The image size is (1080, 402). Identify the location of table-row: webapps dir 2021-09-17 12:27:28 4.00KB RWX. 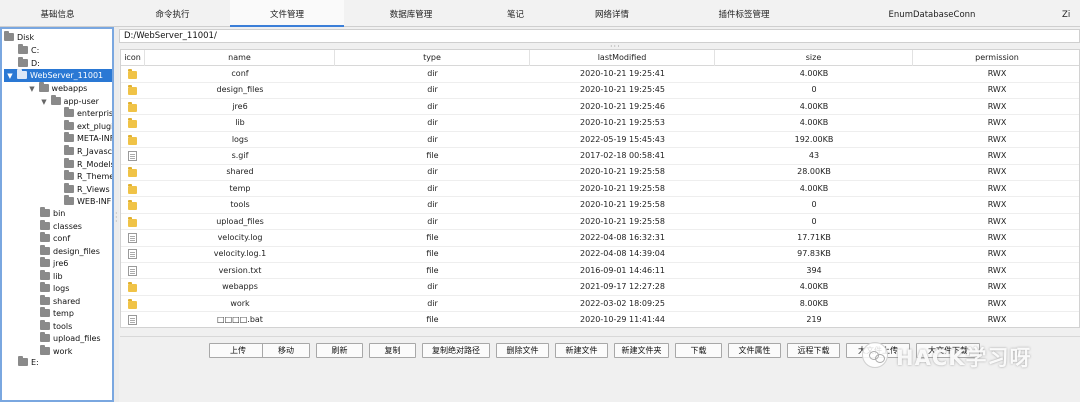
(600, 287).